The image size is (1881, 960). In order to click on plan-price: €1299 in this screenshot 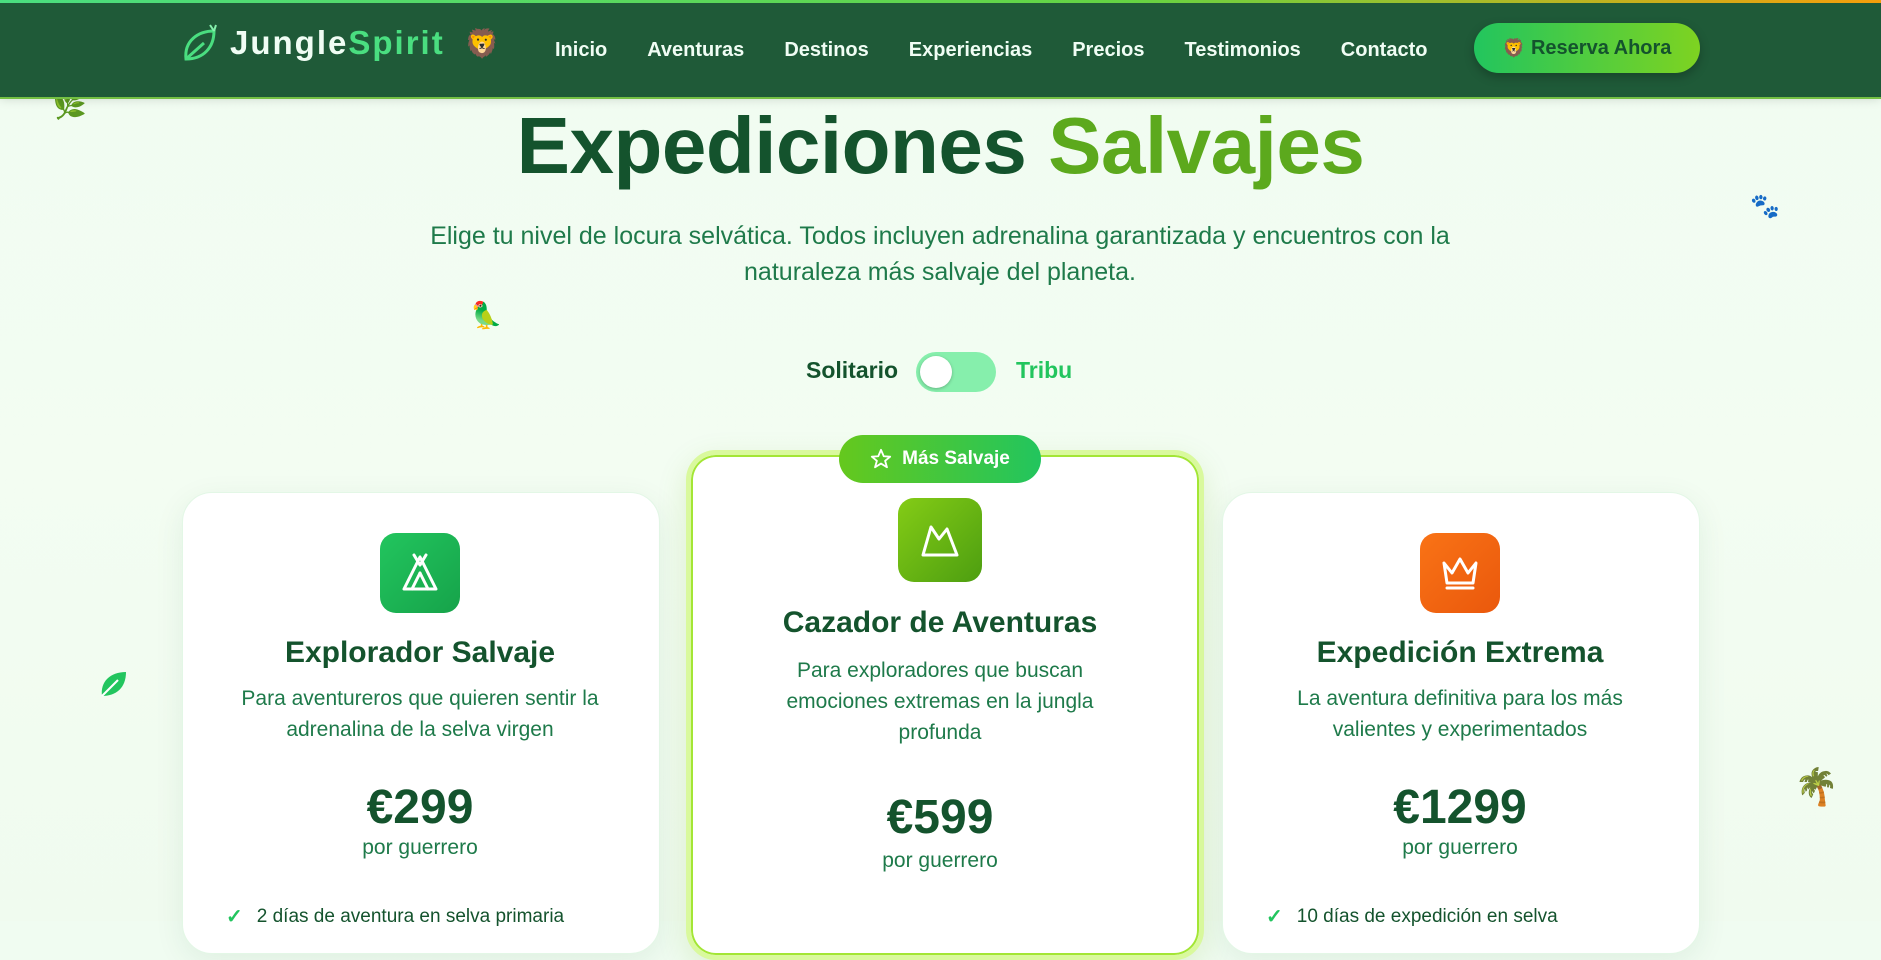, I will do `click(1460, 807)`.